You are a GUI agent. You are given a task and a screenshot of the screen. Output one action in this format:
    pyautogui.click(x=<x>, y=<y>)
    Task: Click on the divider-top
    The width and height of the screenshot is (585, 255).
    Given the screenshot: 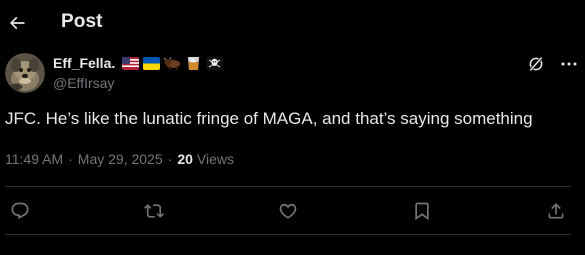 What is the action you would take?
    pyautogui.click(x=288, y=186)
    